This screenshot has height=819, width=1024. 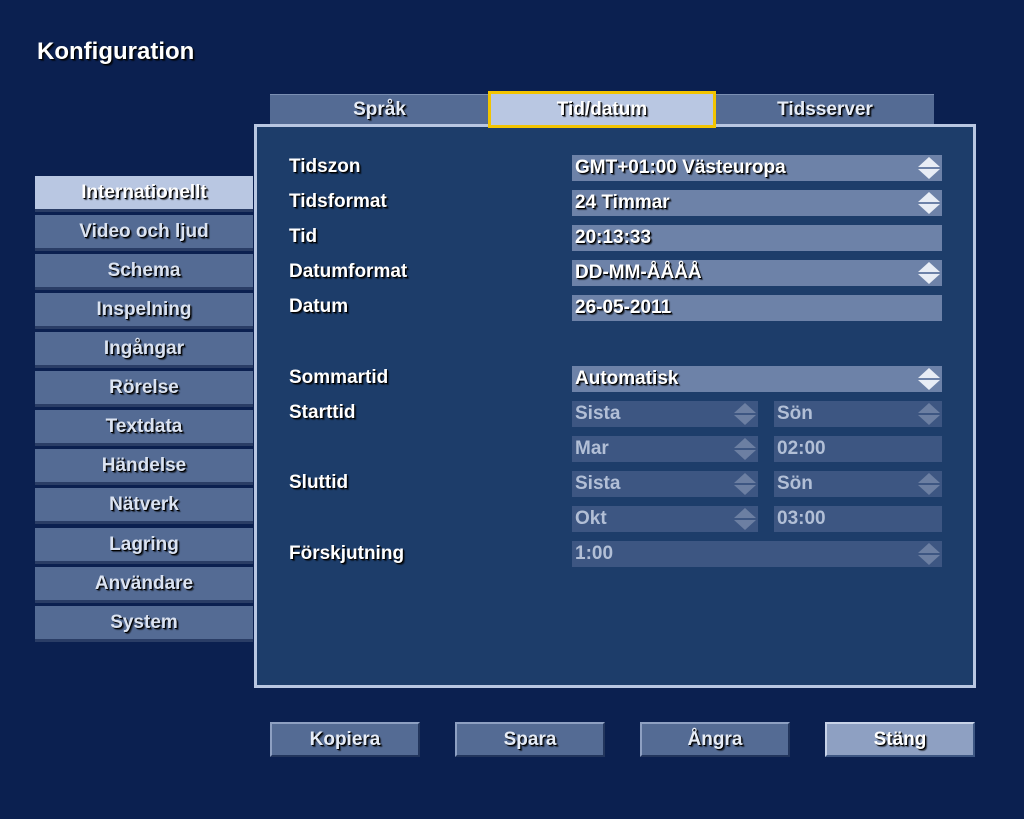 I want to click on tidsformat-value: 24 Timmar, so click(x=622, y=202).